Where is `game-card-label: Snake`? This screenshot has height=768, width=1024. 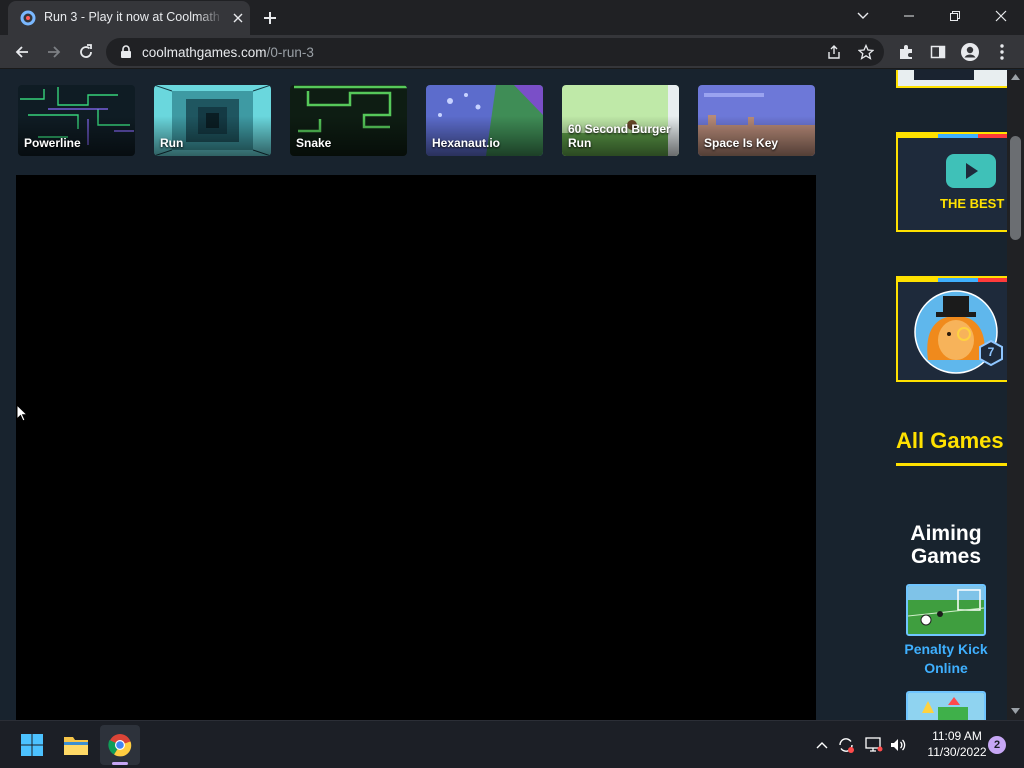 game-card-label: Snake is located at coordinates (314, 143).